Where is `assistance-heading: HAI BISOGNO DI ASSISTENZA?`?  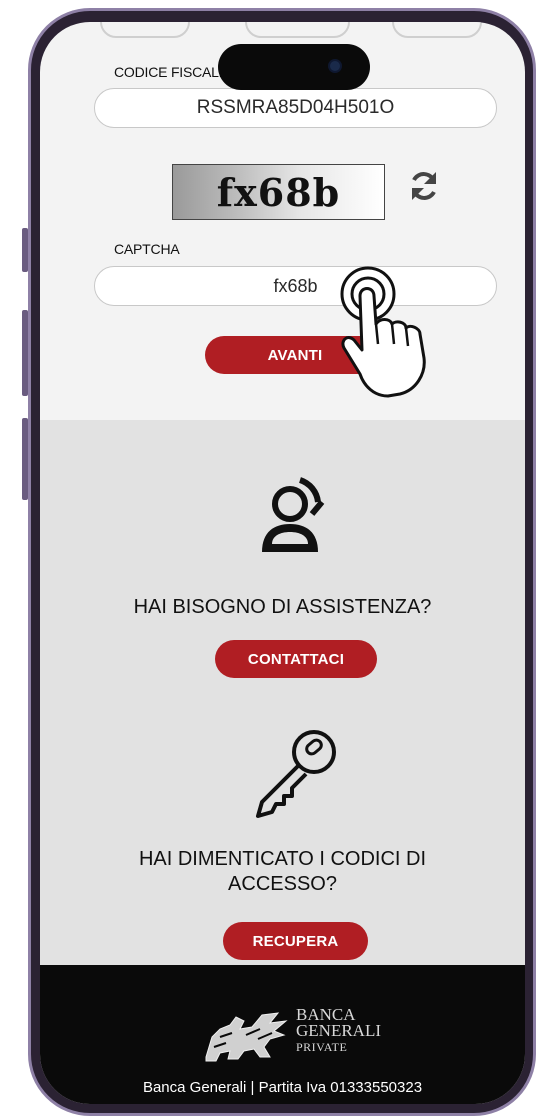 assistance-heading: HAI BISOGNO DI ASSISTENZA? is located at coordinates (282, 607).